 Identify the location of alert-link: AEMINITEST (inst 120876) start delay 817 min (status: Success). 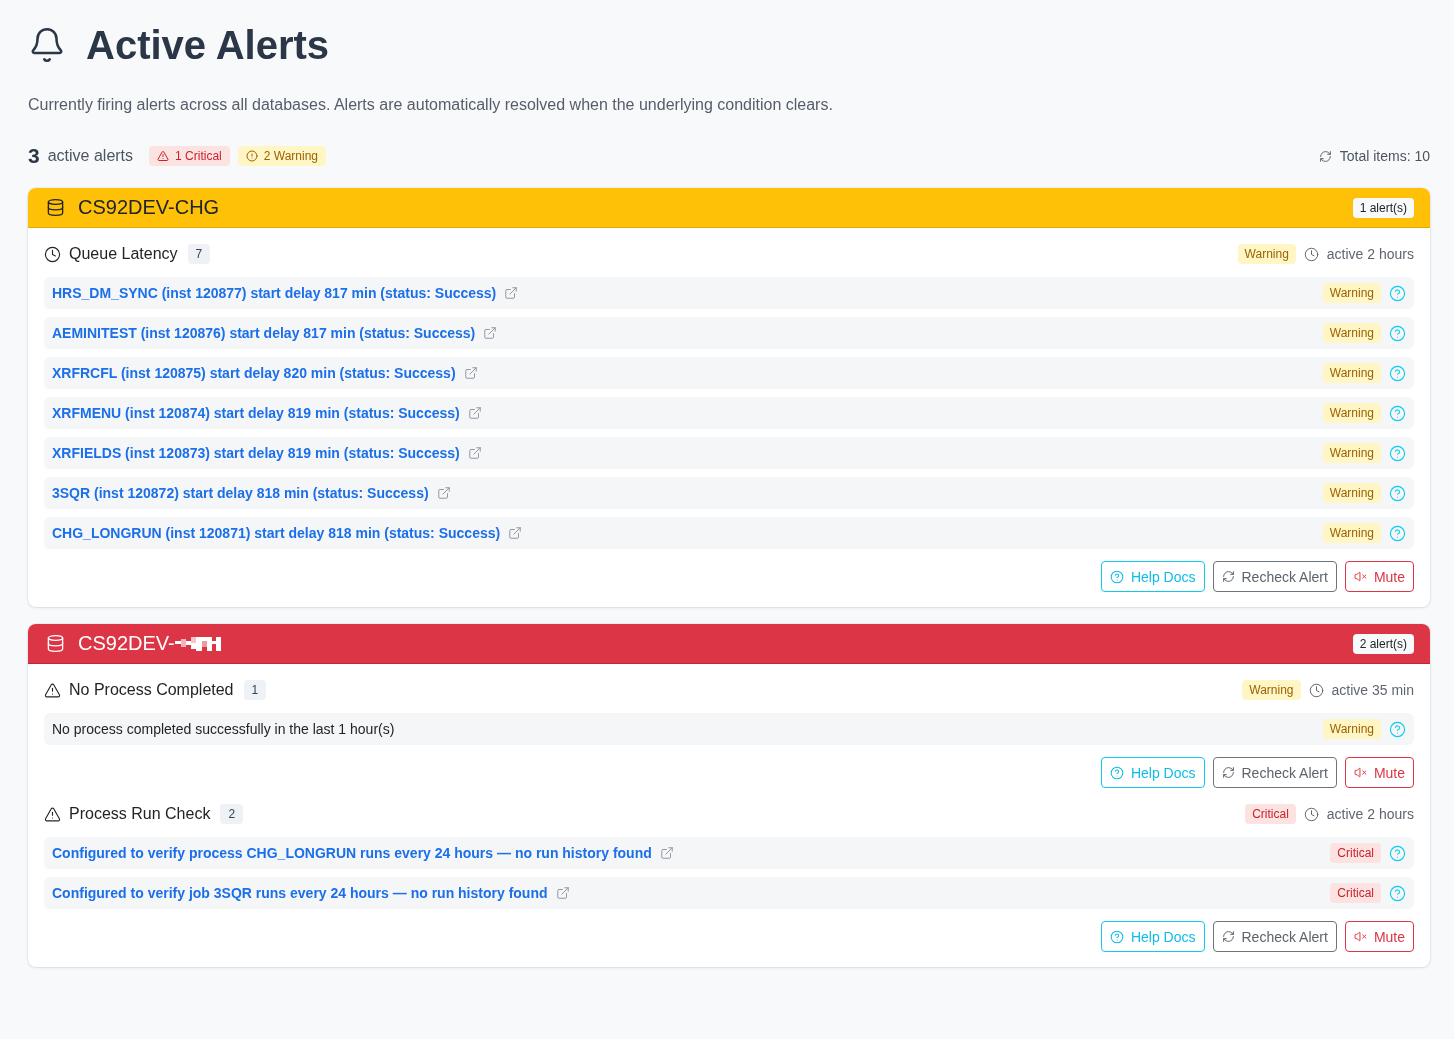
(264, 333).